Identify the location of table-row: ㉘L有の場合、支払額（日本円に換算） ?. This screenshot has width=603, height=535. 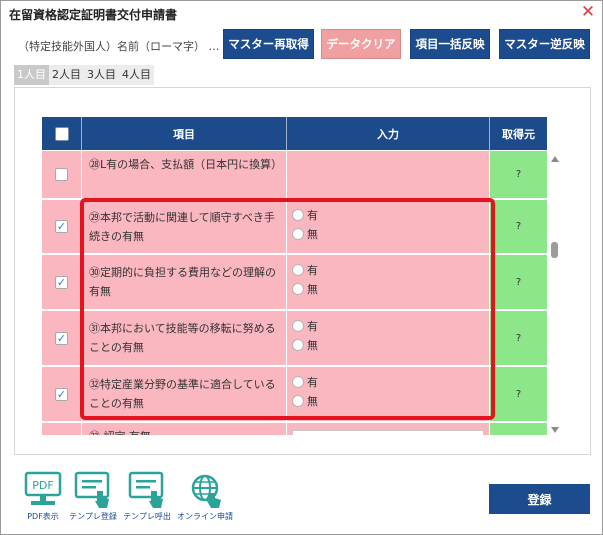
(294, 175).